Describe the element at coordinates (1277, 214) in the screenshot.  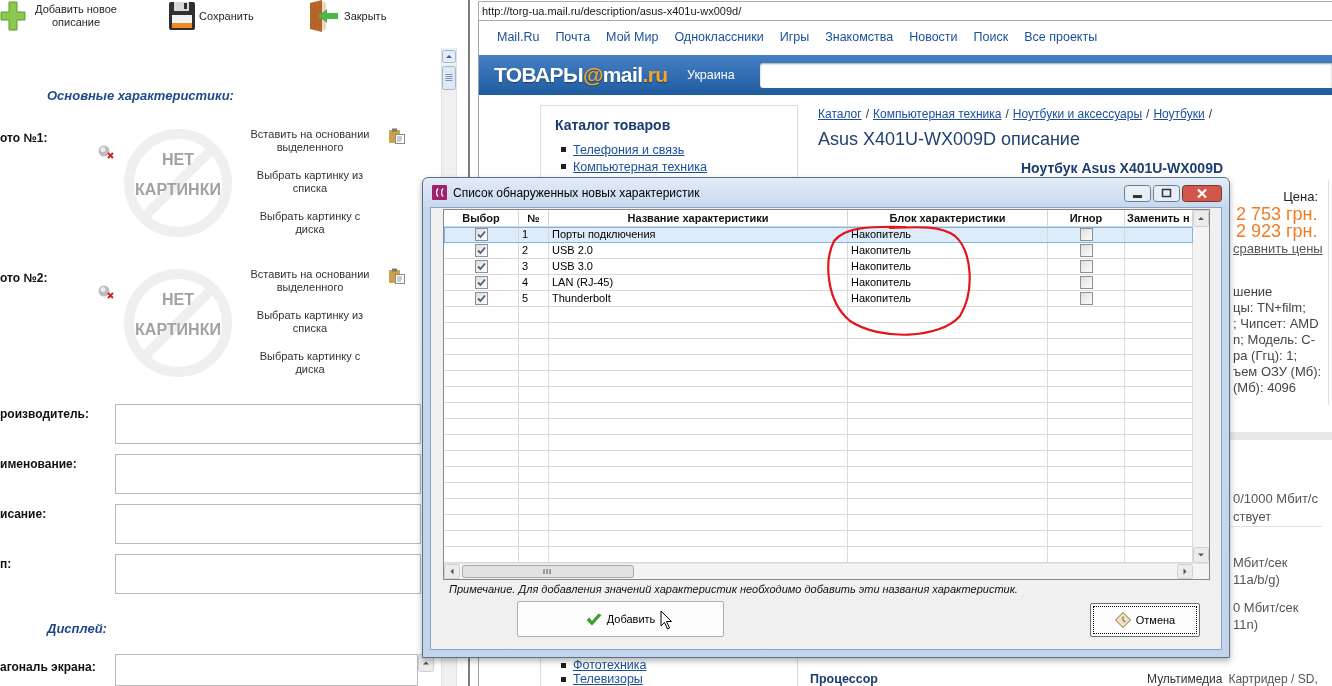
I see `price-value: 2 753 грн.` at that location.